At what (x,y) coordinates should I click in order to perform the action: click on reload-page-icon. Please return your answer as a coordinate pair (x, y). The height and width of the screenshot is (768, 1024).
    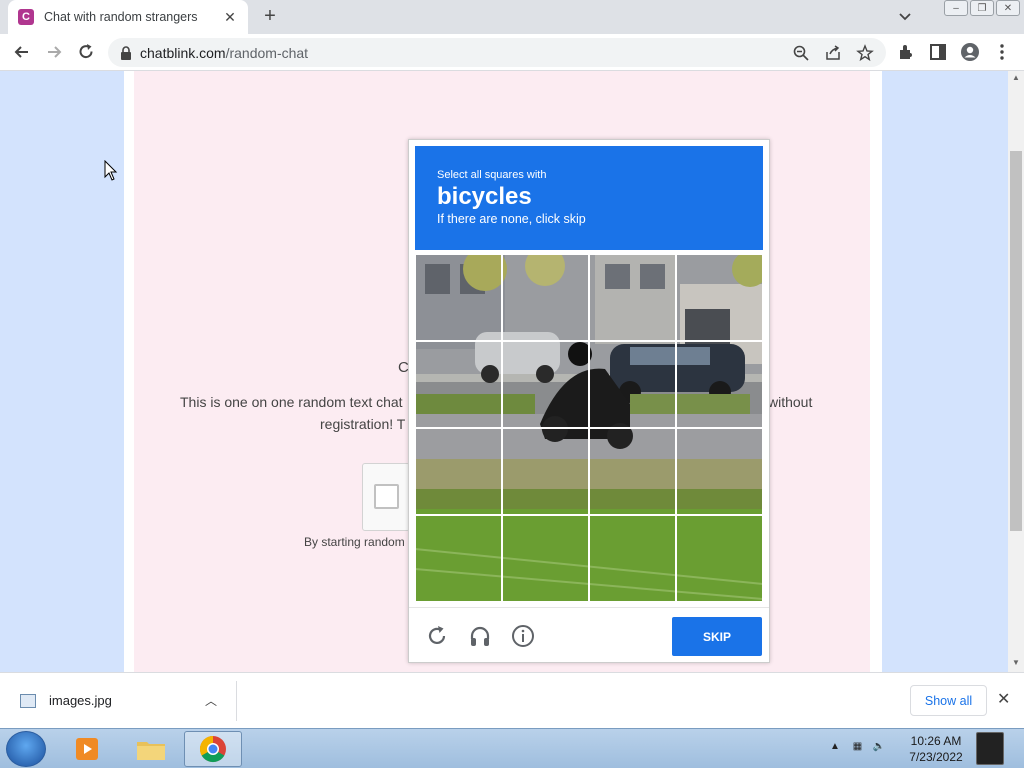
    Looking at the image, I should click on (86, 52).